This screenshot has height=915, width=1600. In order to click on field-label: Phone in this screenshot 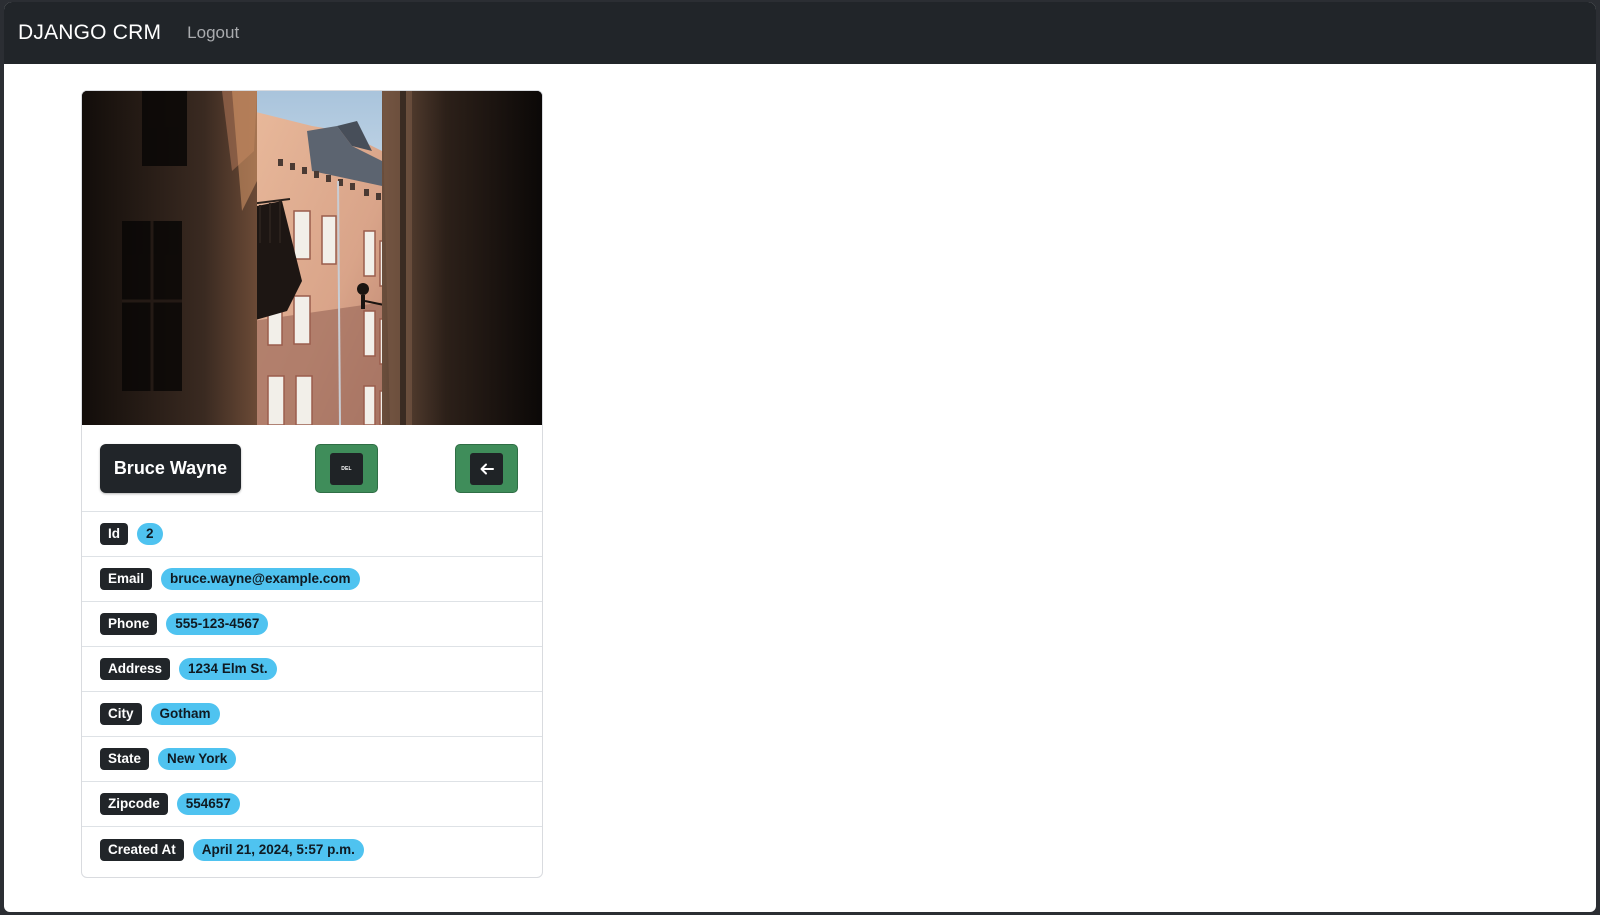, I will do `click(129, 624)`.